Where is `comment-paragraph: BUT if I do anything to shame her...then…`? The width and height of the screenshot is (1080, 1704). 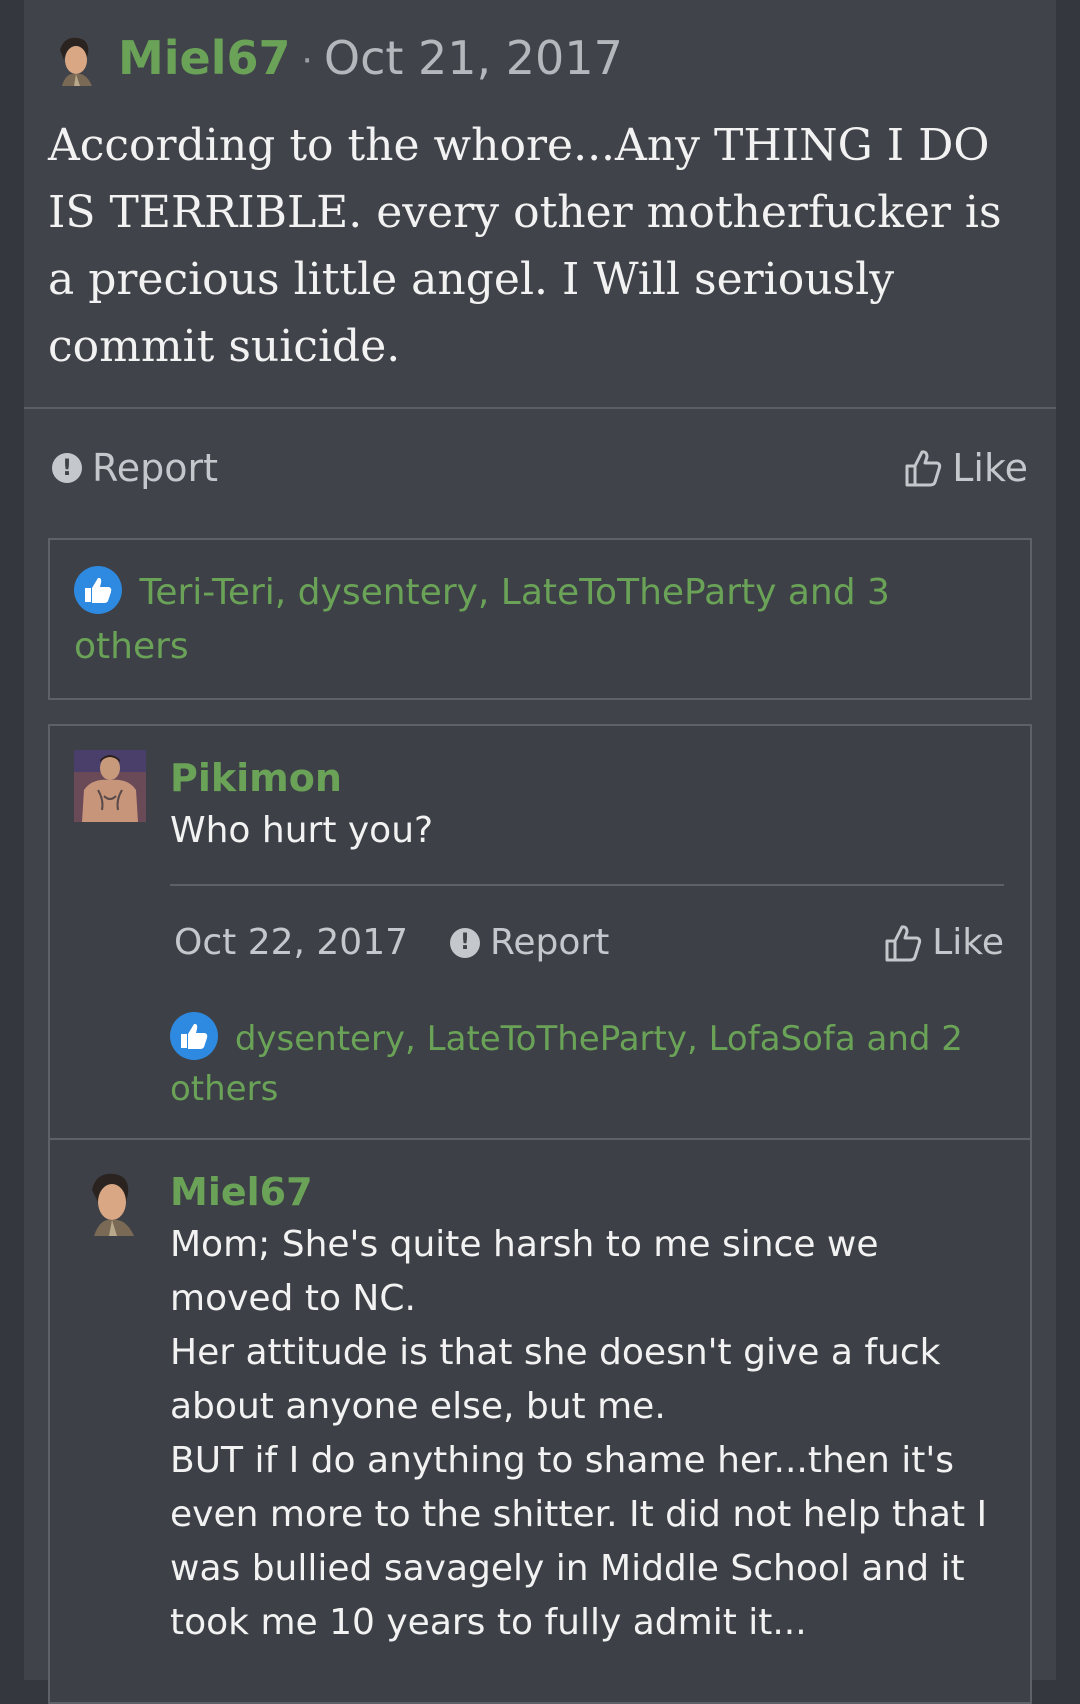 comment-paragraph: BUT if I do anything to shame her...then… is located at coordinates (579, 1541).